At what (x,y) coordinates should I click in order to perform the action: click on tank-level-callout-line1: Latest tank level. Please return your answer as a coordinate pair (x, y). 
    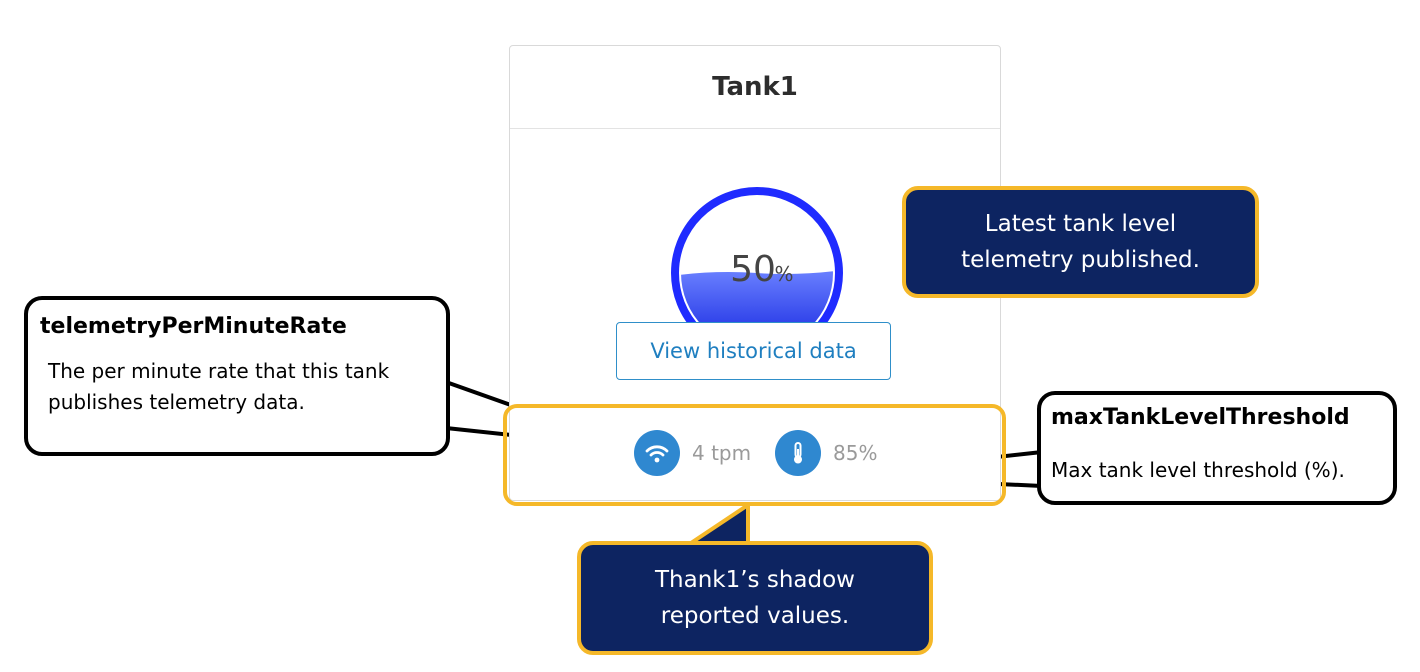
    Looking at the image, I should click on (1080, 224).